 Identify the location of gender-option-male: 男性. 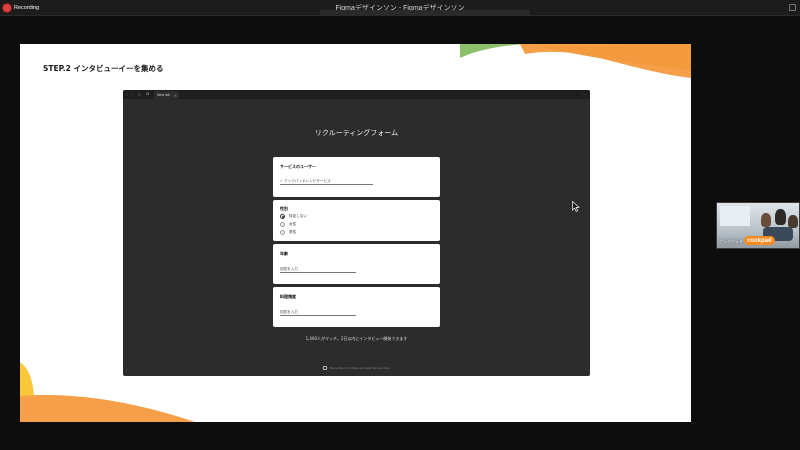
(288, 232).